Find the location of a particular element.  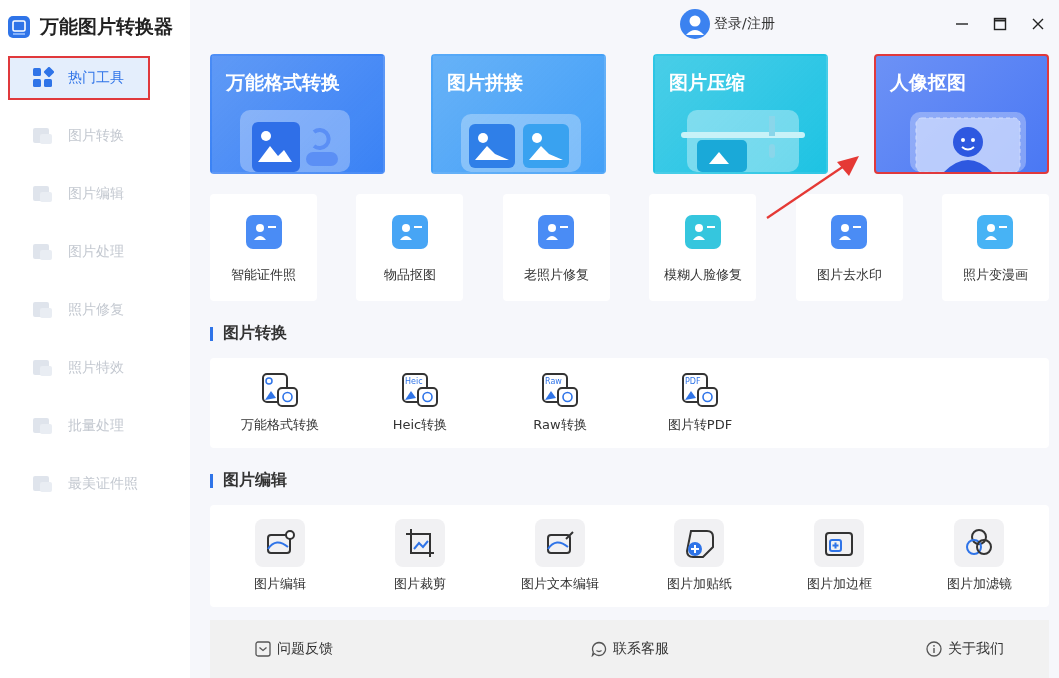

tool-item: Heic Heic转换 is located at coordinates (420, 403).